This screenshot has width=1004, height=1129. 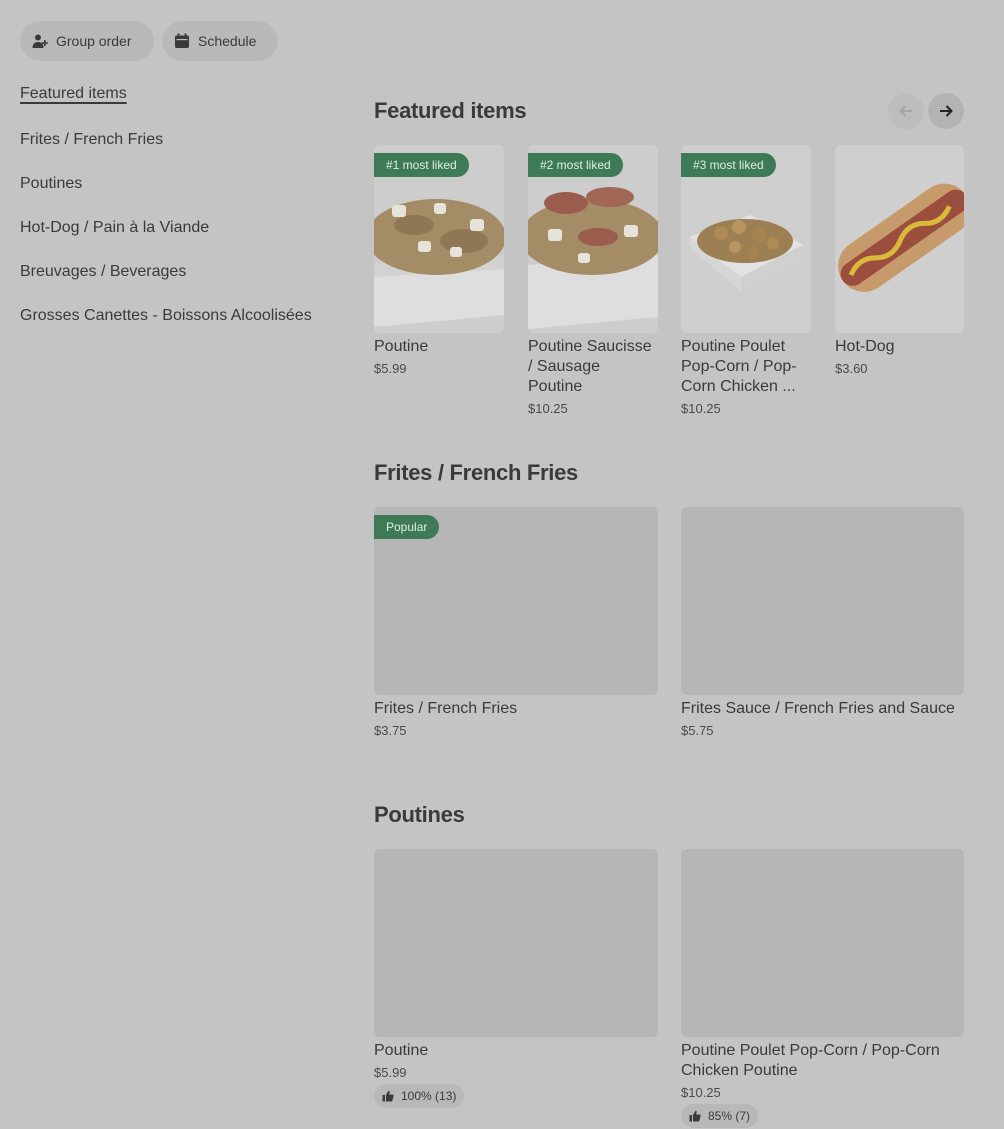 I want to click on rating-text: 85% (7), so click(x=729, y=1116).